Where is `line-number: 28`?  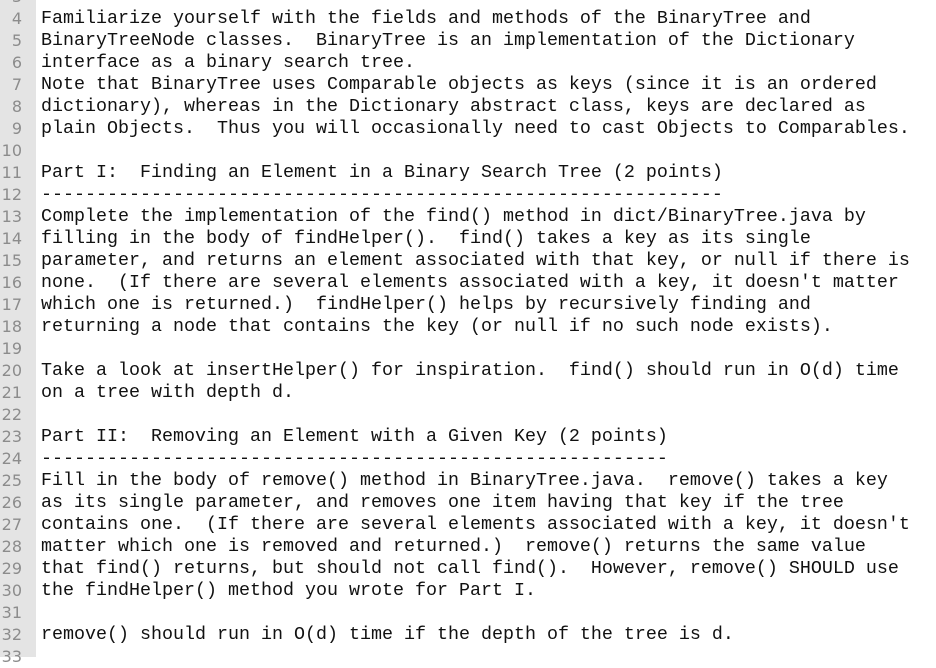 line-number: 28 is located at coordinates (11, 546).